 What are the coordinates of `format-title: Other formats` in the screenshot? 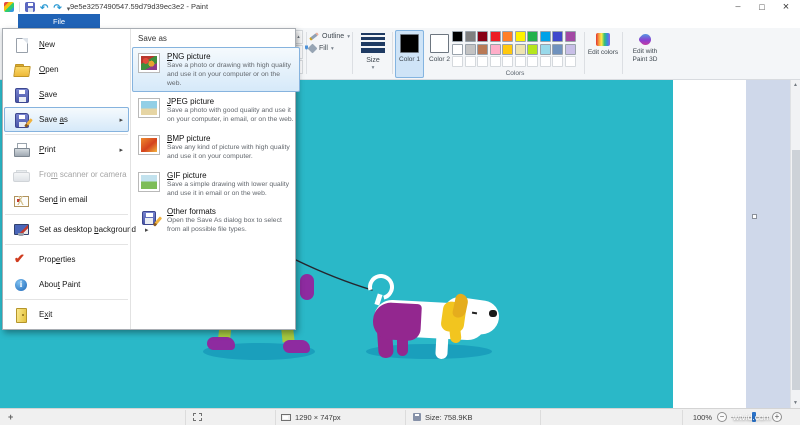 It's located at (191, 212).